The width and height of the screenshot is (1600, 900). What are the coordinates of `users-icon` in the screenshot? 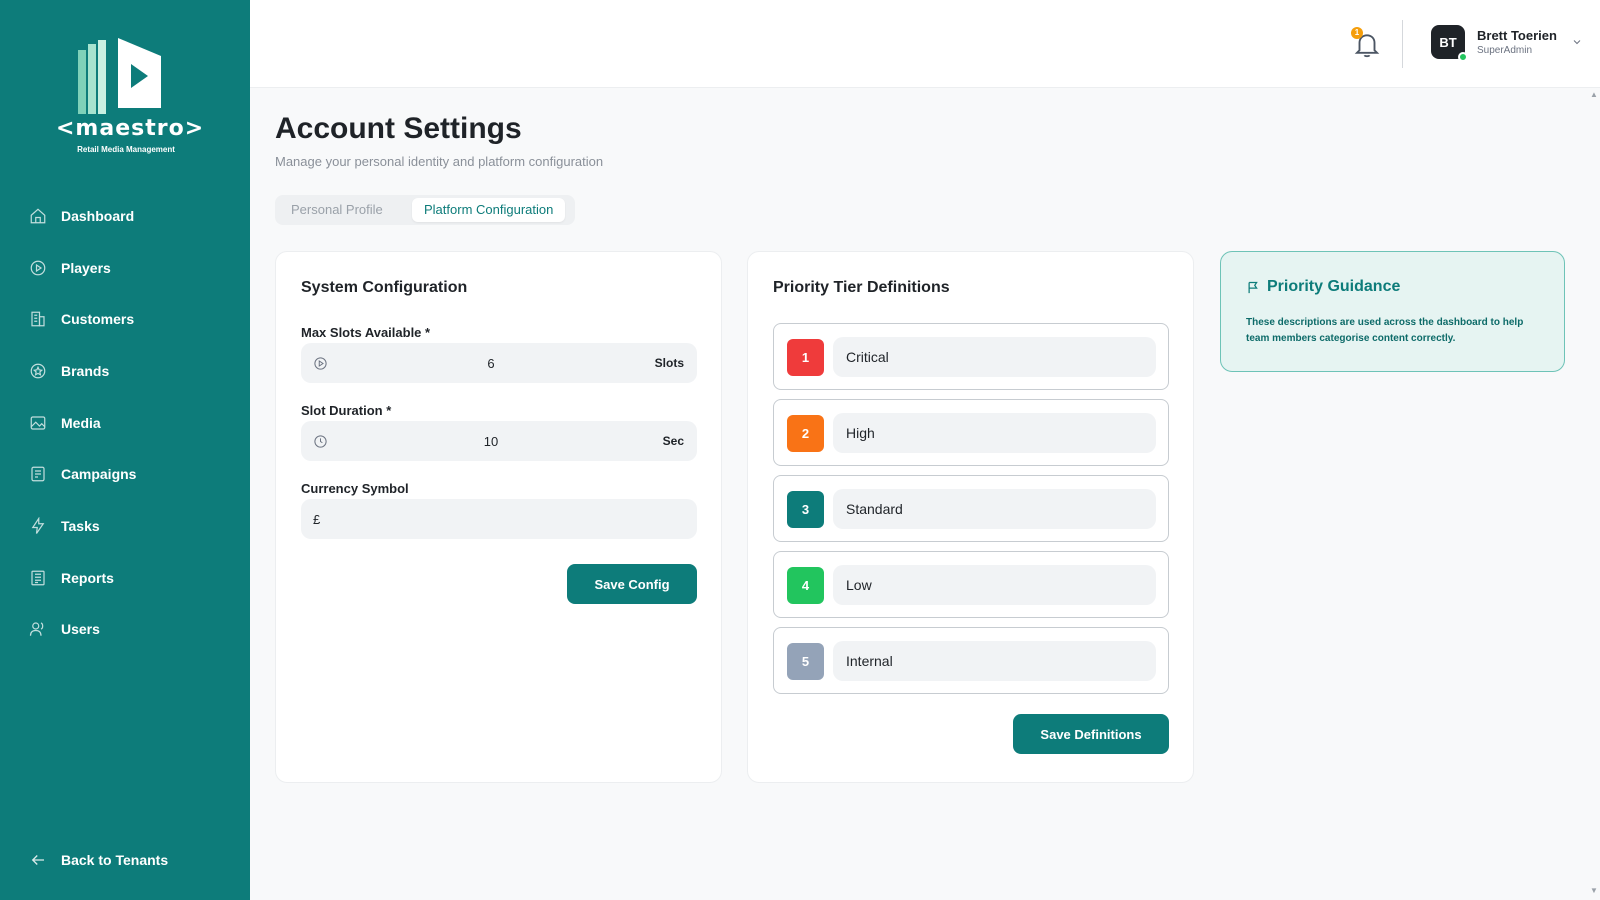 It's located at (36, 629).